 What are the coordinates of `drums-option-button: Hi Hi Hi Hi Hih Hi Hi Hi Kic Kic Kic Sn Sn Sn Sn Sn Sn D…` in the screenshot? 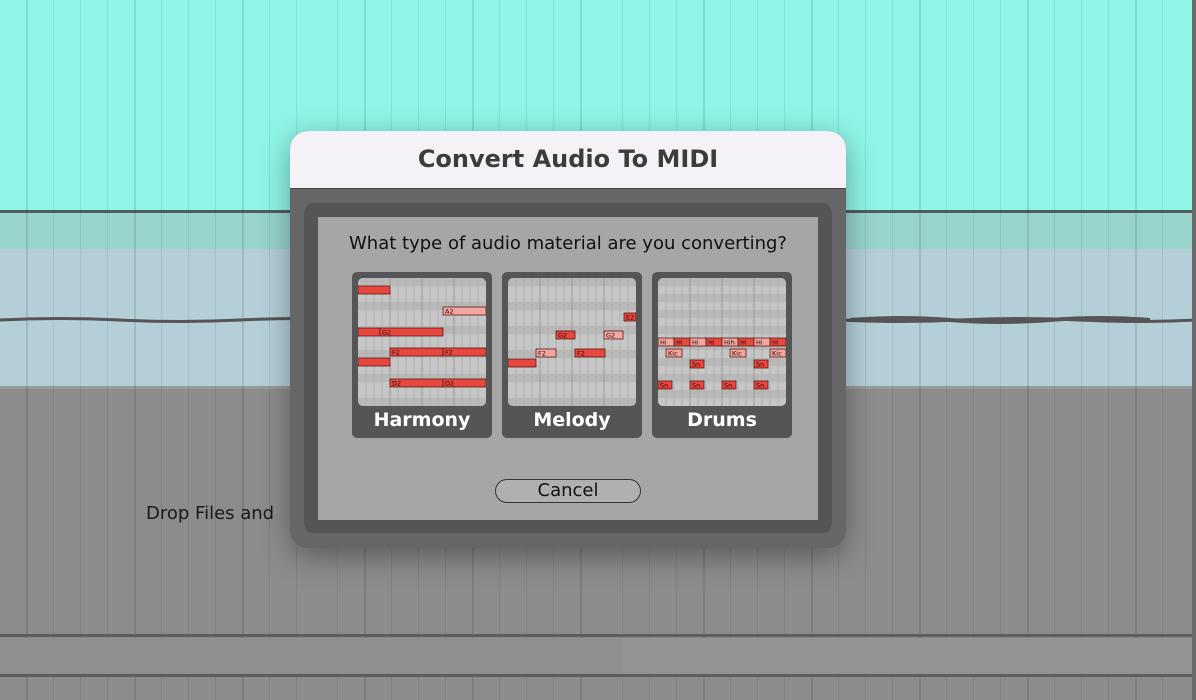 It's located at (722, 355).